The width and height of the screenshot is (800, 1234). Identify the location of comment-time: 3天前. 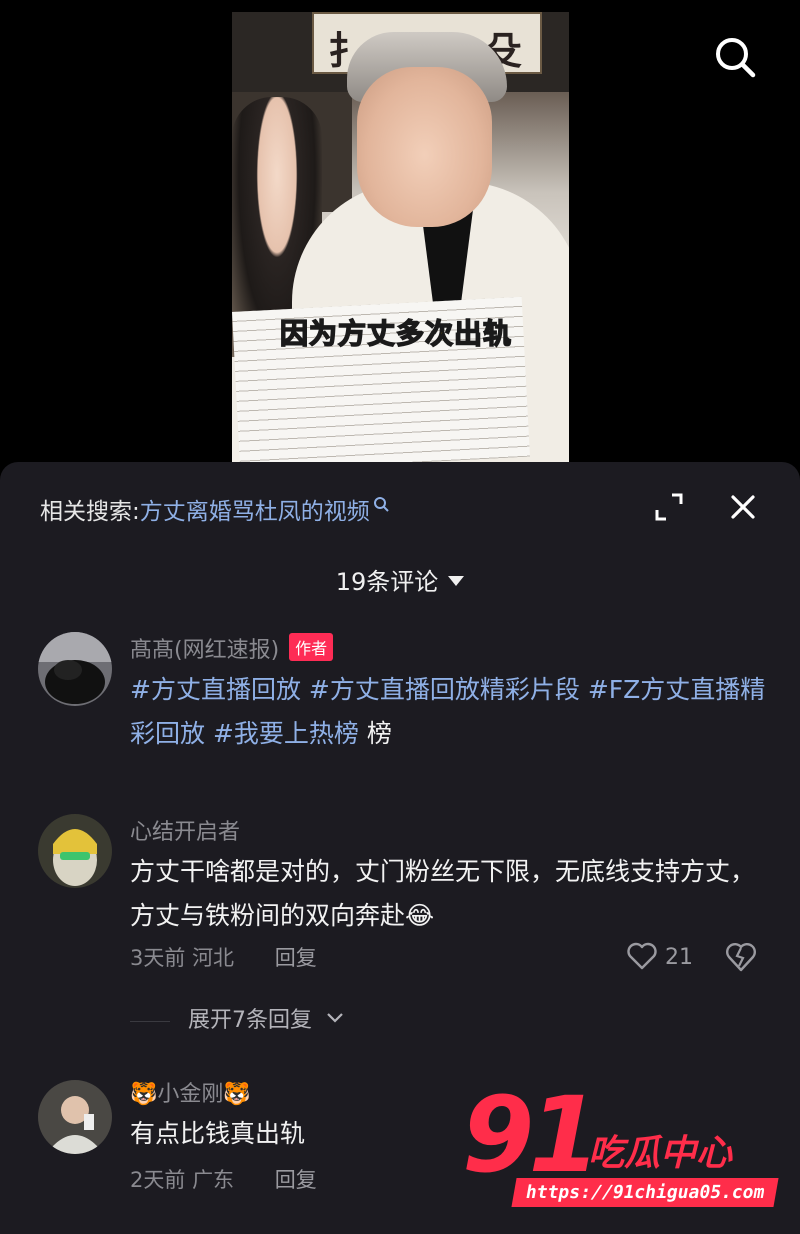
(158, 958).